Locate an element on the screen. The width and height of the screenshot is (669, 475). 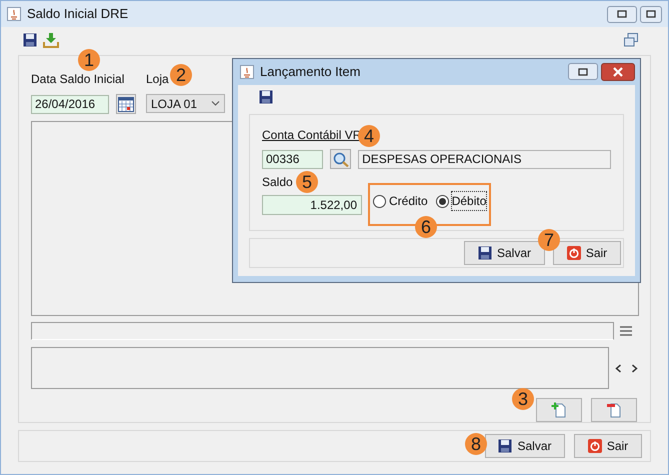
close-button is located at coordinates (618, 72).